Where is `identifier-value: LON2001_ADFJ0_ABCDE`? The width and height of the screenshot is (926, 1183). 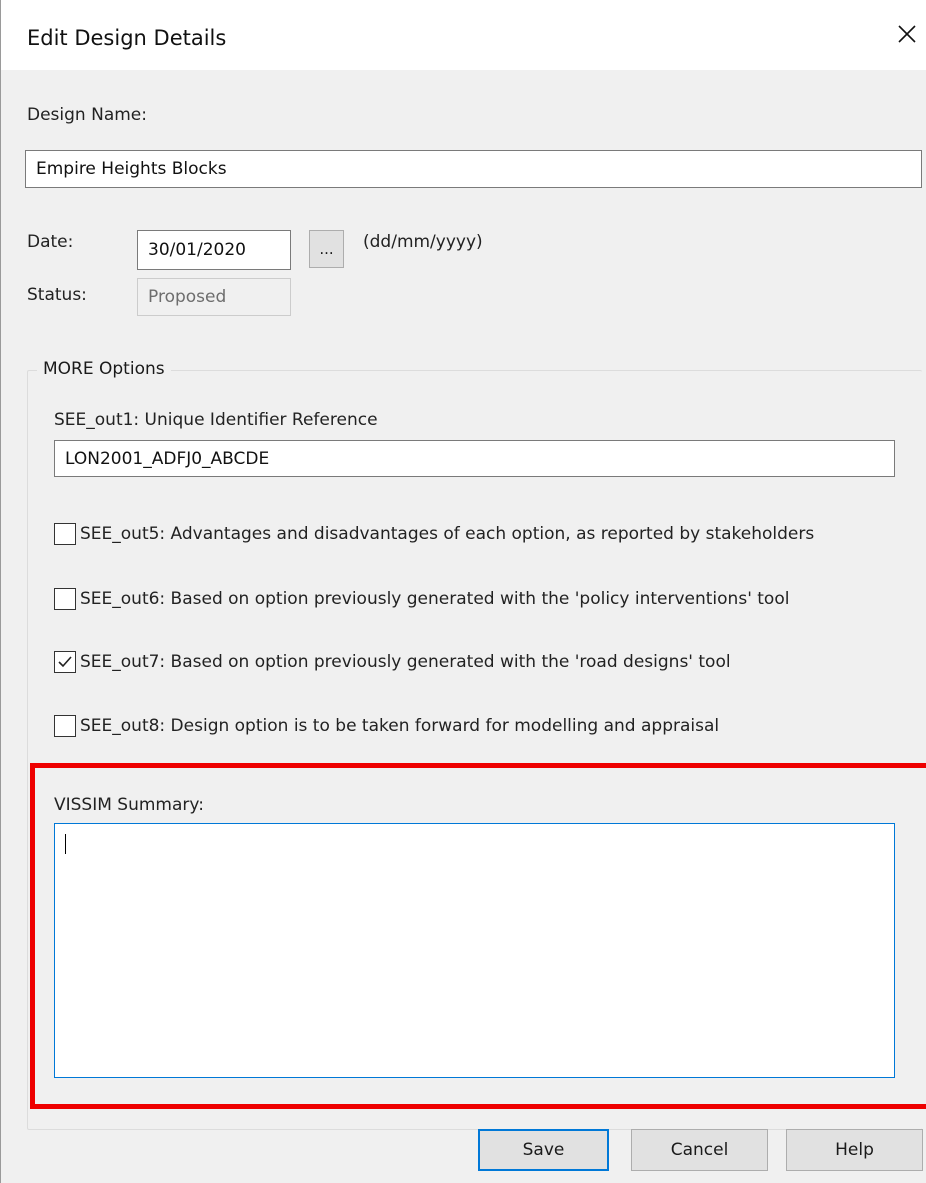
identifier-value: LON2001_ADFJ0_ABCDE is located at coordinates (167, 458).